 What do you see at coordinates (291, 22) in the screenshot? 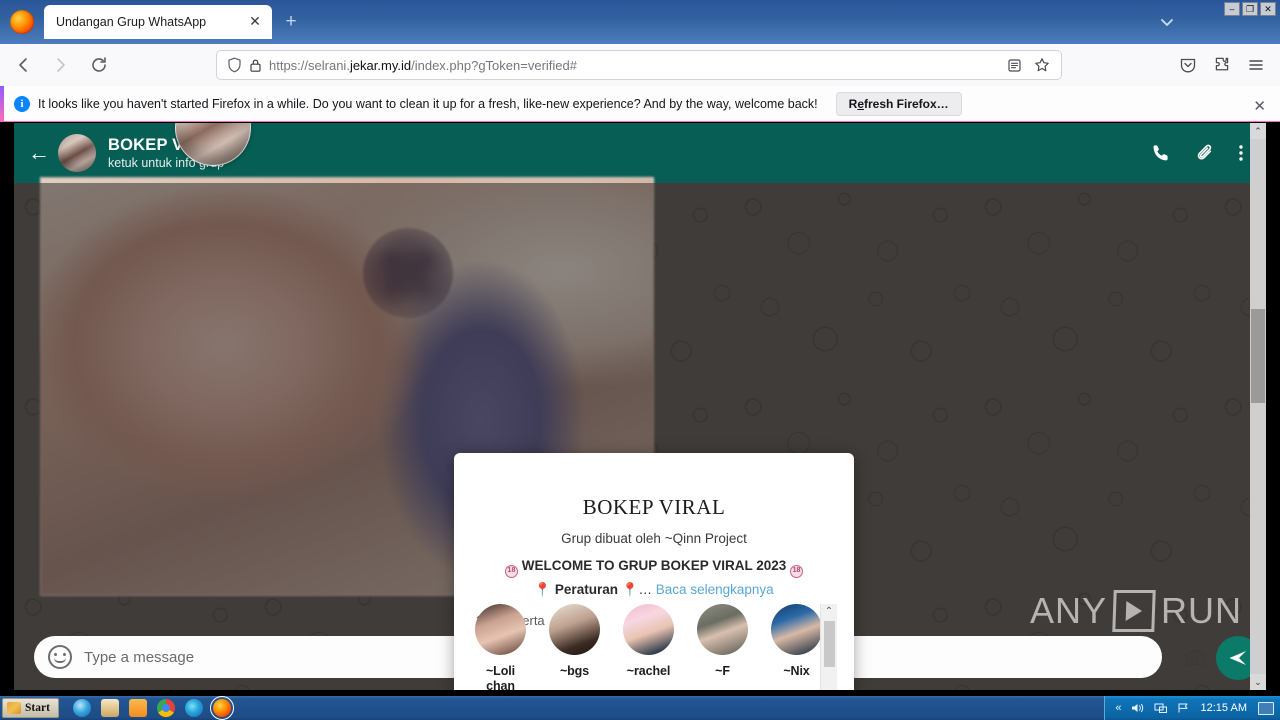
I see `new-tab-button: +` at bounding box center [291, 22].